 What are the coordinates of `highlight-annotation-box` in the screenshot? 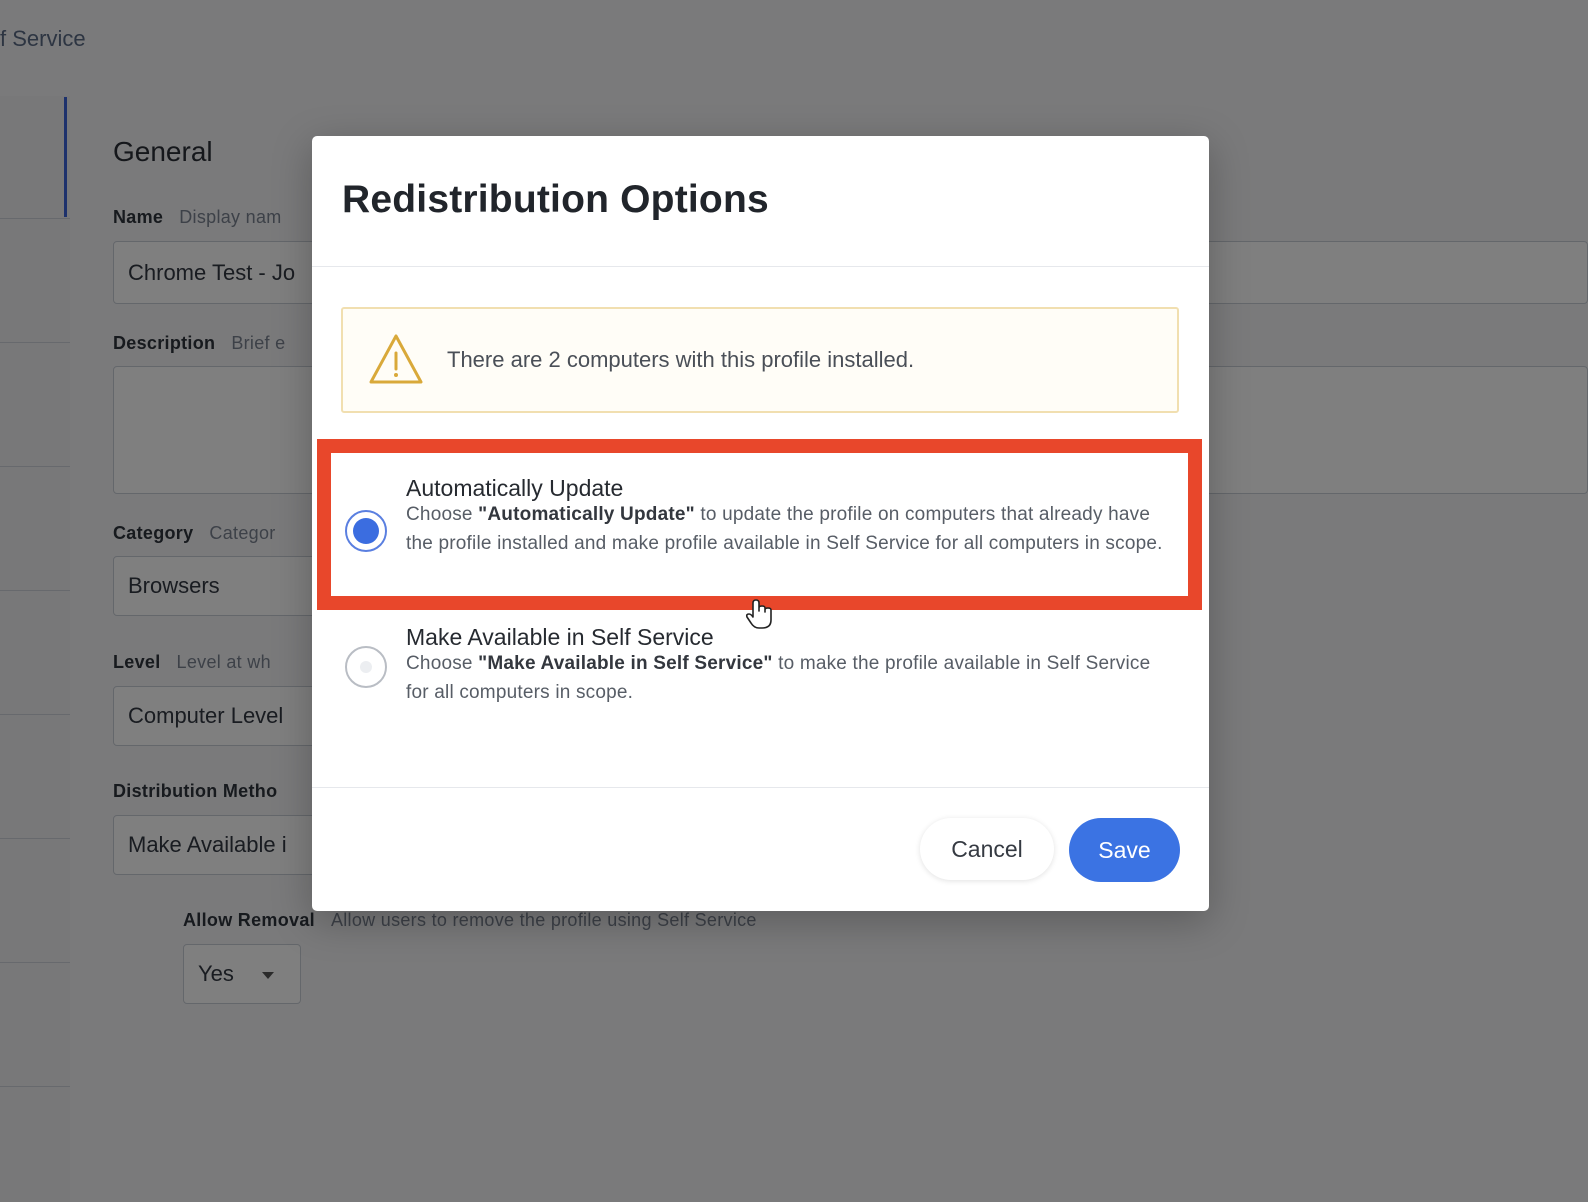 It's located at (759, 524).